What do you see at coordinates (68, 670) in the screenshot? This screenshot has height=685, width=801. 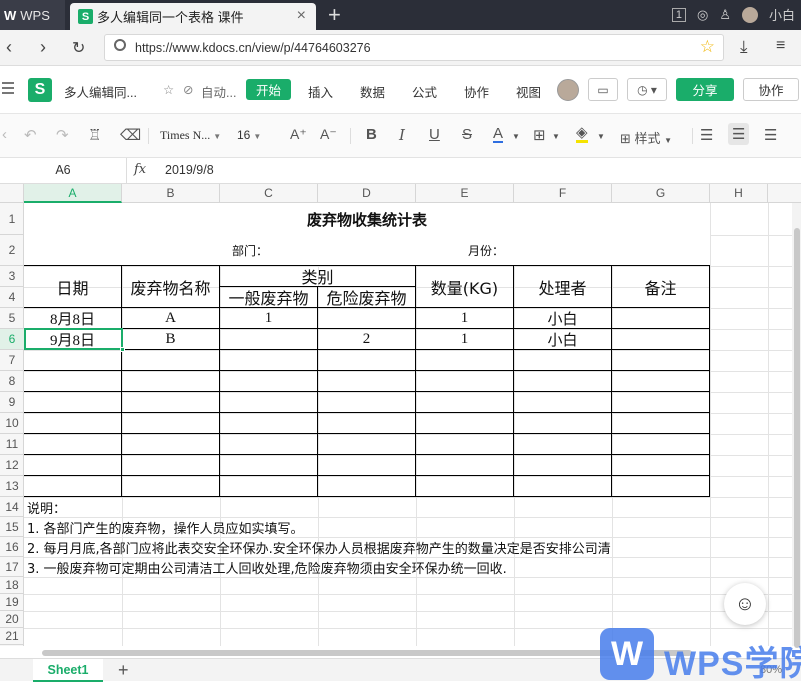 I see `sheet-tab-sheet1: Sheet1` at bounding box center [68, 670].